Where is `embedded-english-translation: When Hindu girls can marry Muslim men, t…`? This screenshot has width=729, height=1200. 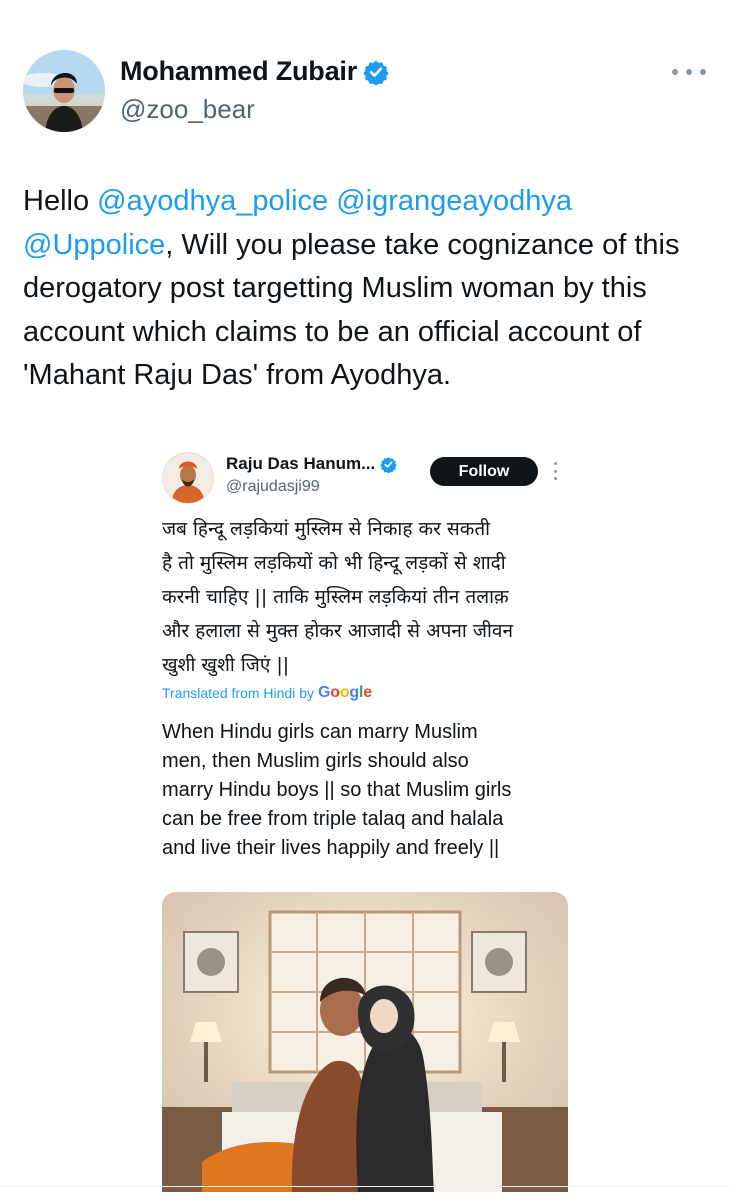 embedded-english-translation: When Hindu girls can marry Muslim men, t… is located at coordinates (337, 790).